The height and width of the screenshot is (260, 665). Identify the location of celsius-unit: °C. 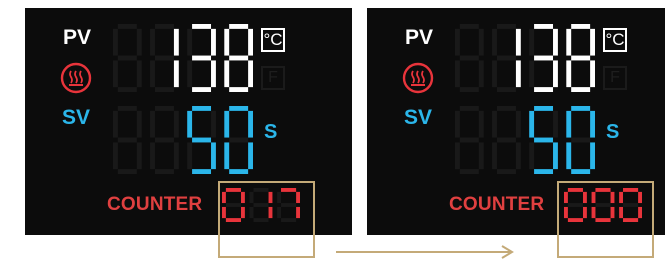
(273, 40).